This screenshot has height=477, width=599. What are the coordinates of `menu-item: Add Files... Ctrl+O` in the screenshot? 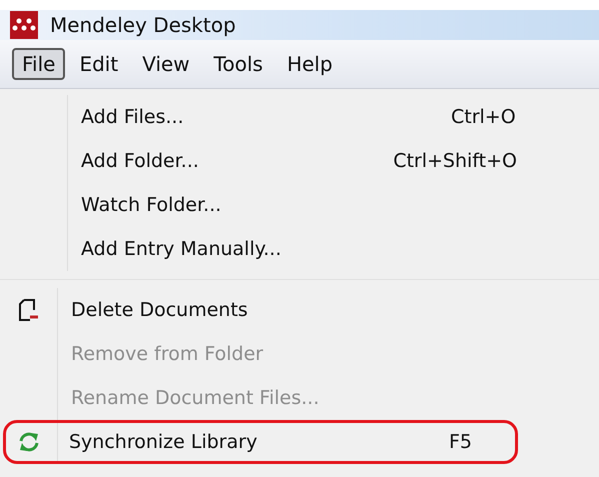 It's located at (295, 117).